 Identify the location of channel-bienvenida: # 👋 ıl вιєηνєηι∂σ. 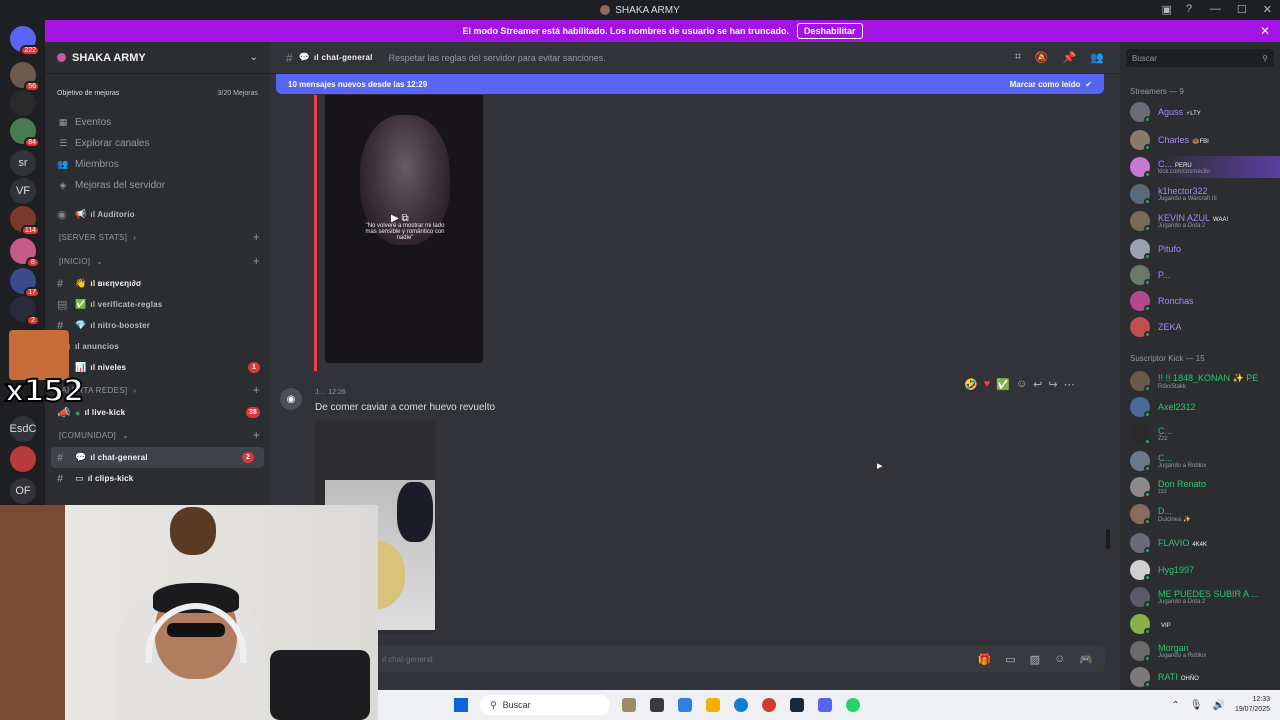
(157, 283).